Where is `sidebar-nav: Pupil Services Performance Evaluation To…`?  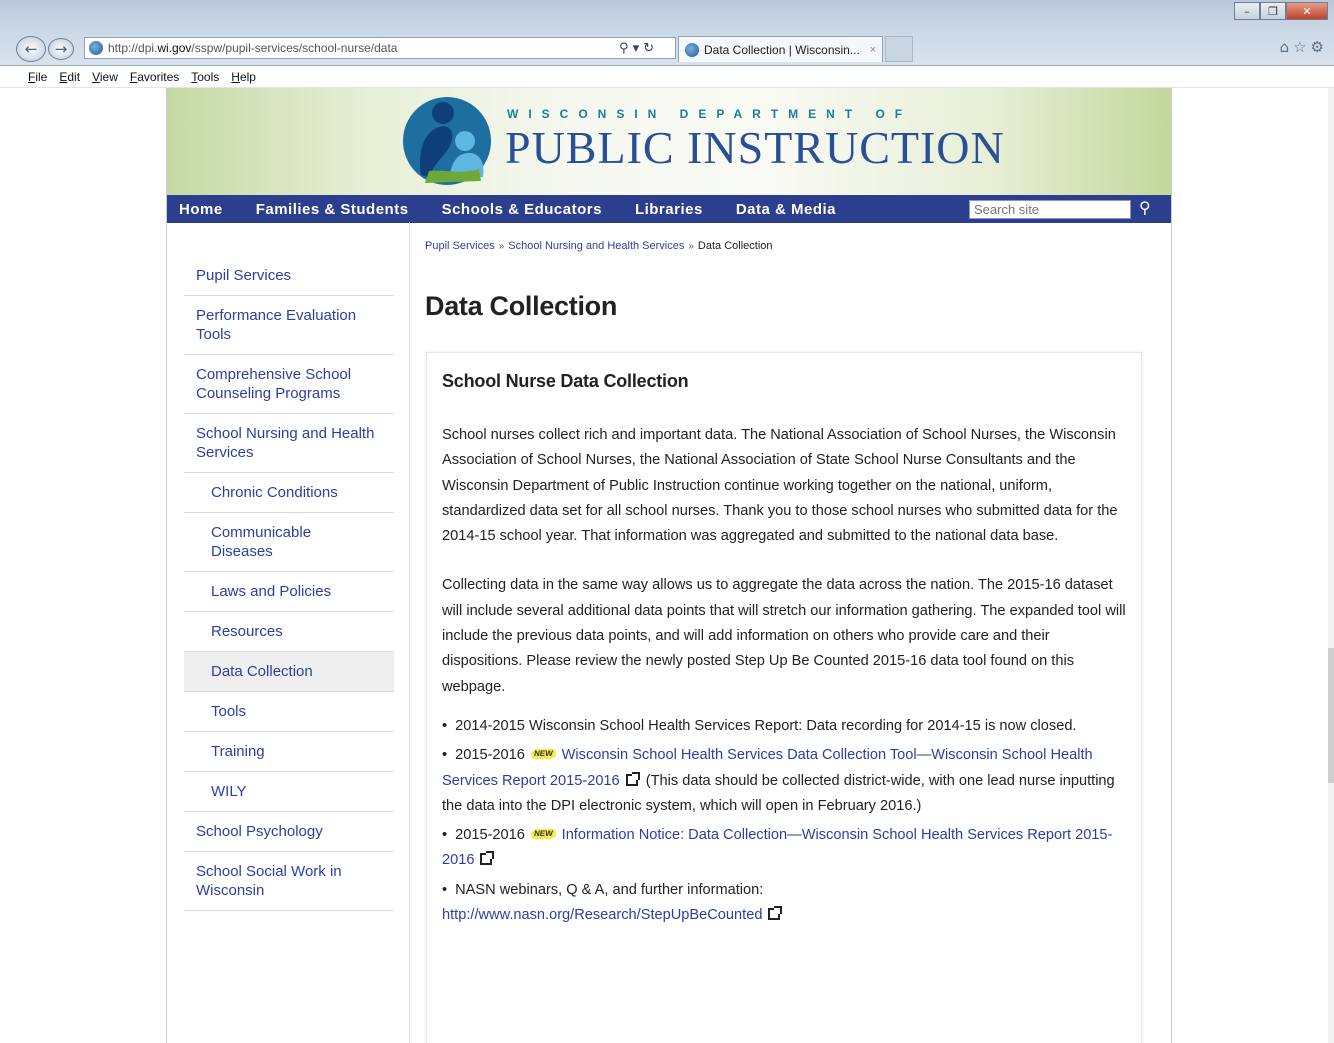
sidebar-nav: Pupil Services Performance Evaluation To… is located at coordinates (289, 583).